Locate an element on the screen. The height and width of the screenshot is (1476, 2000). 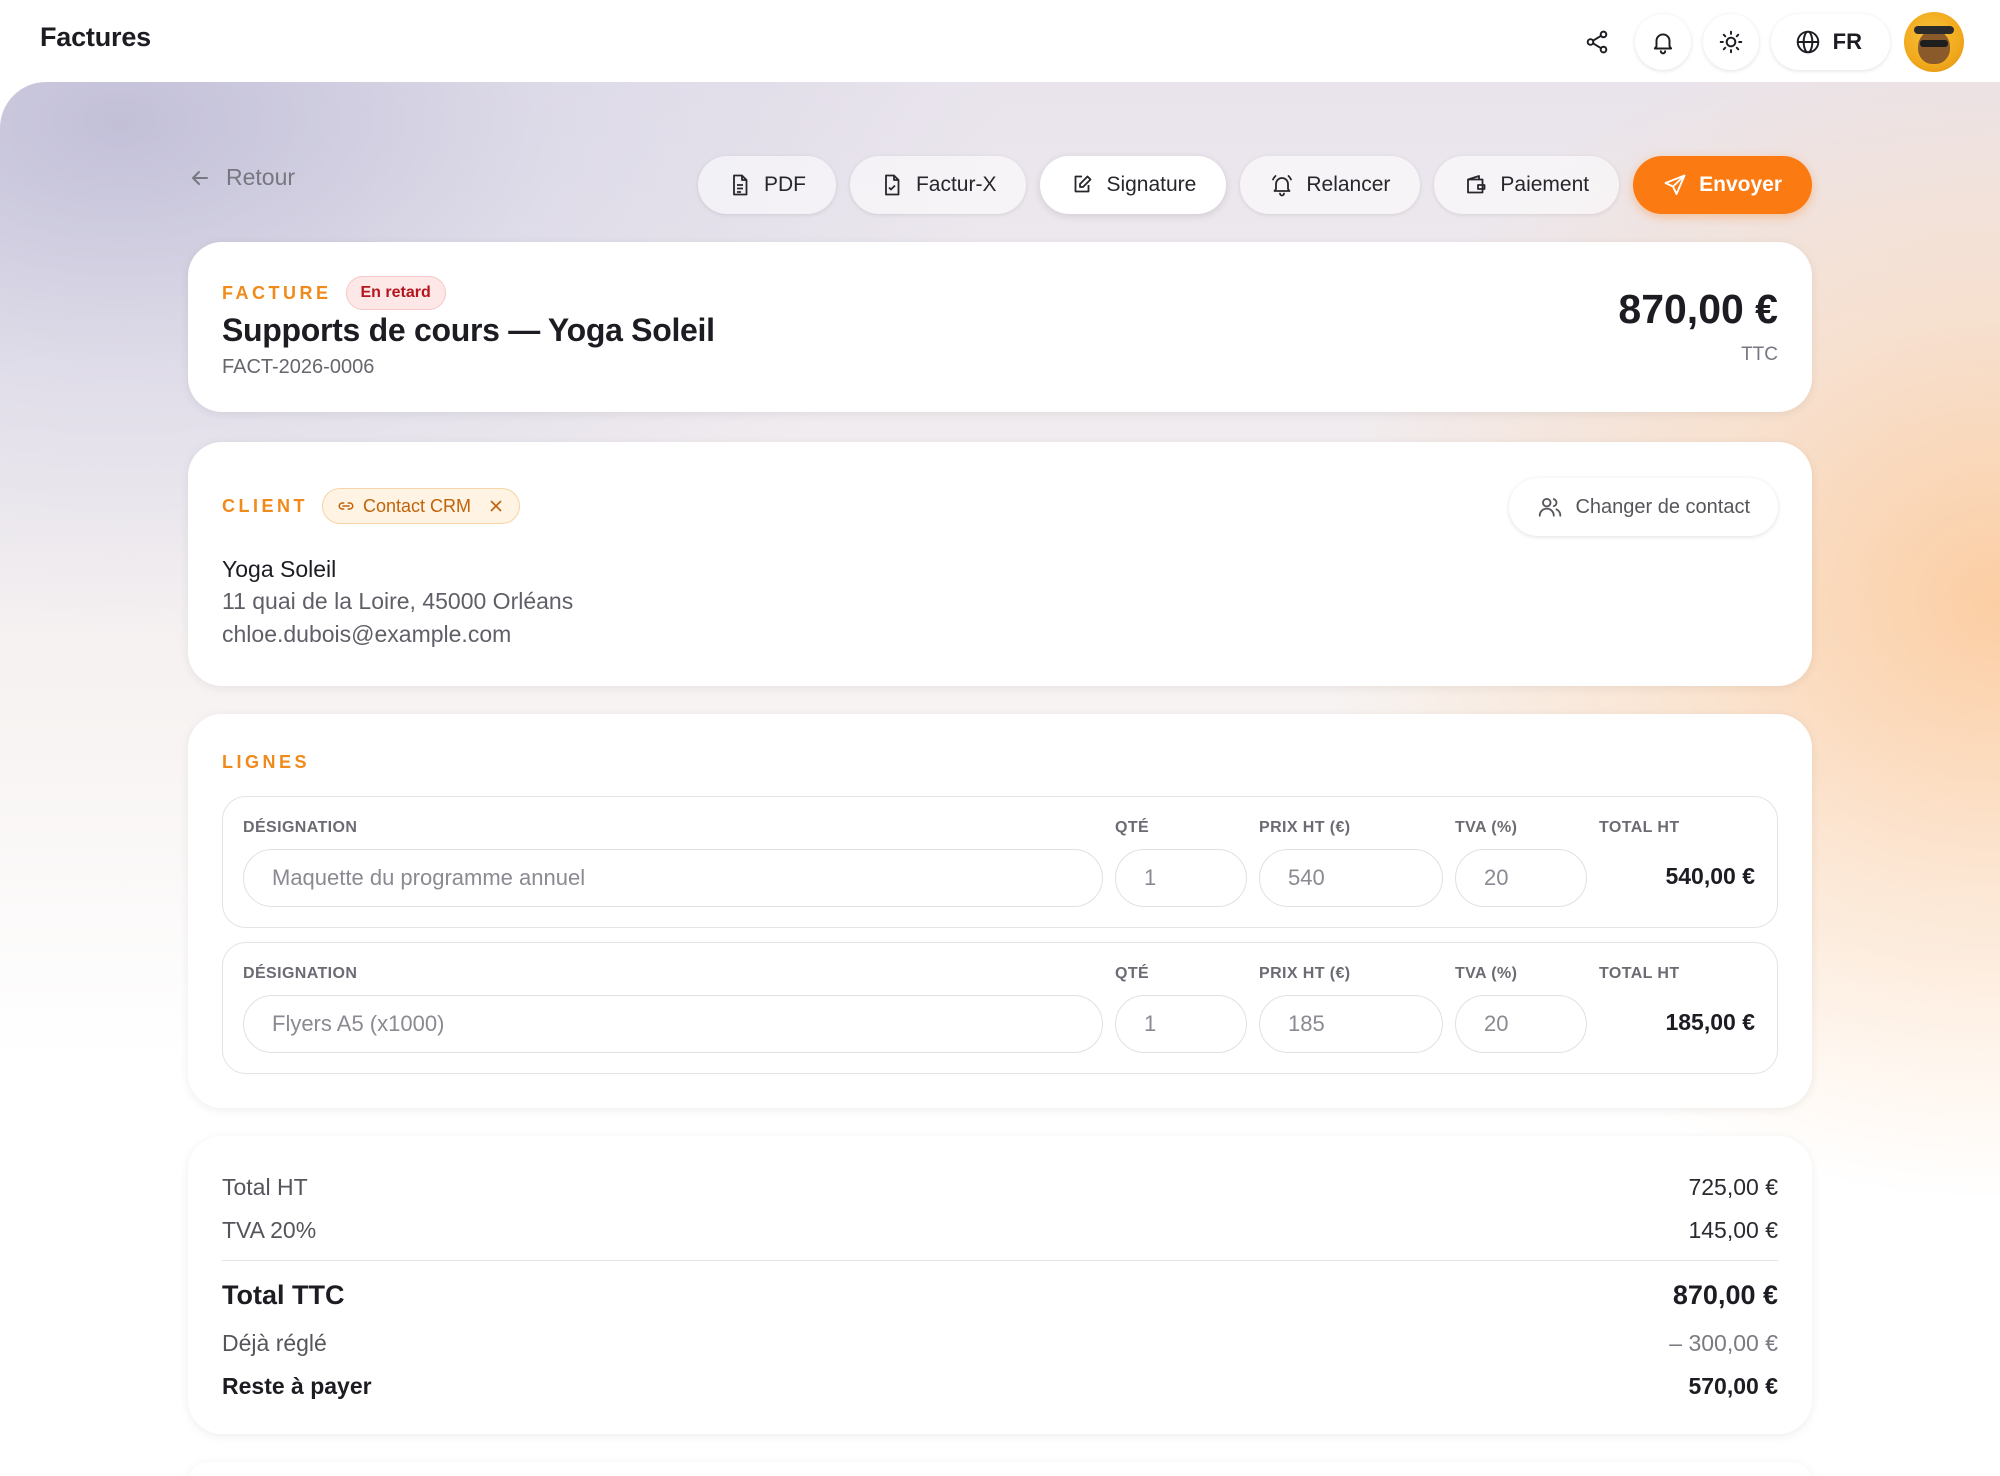
share-button is located at coordinates (1596, 42).